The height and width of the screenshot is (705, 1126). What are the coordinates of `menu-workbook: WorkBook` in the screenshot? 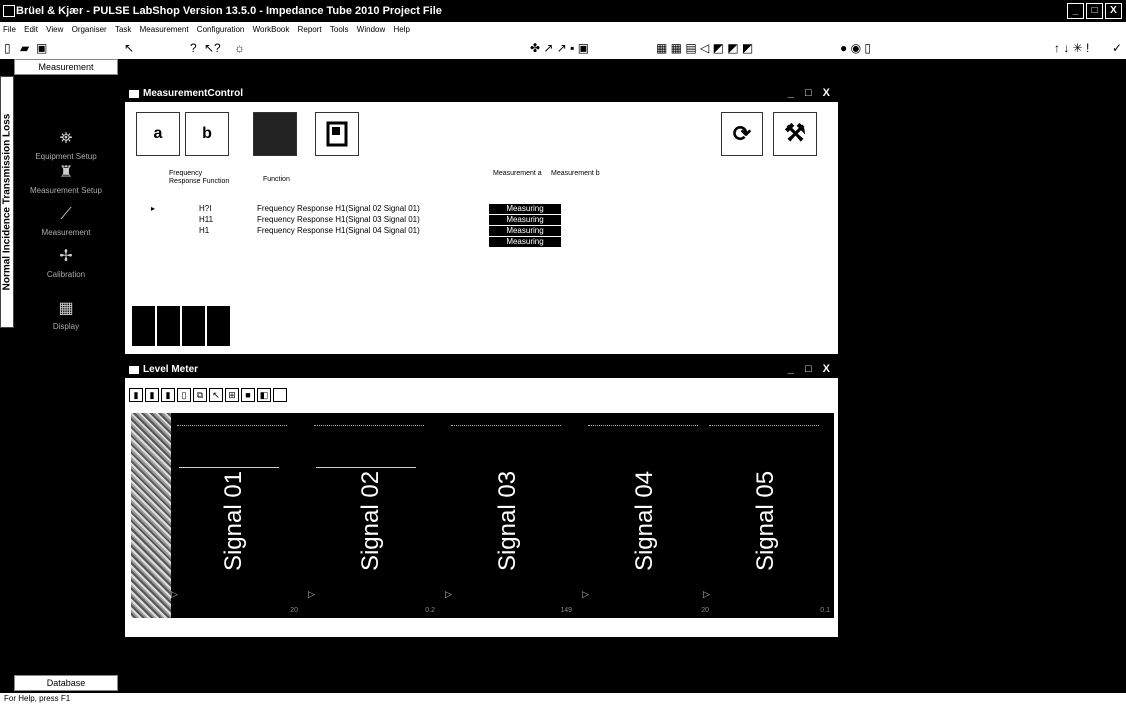 It's located at (271, 29).